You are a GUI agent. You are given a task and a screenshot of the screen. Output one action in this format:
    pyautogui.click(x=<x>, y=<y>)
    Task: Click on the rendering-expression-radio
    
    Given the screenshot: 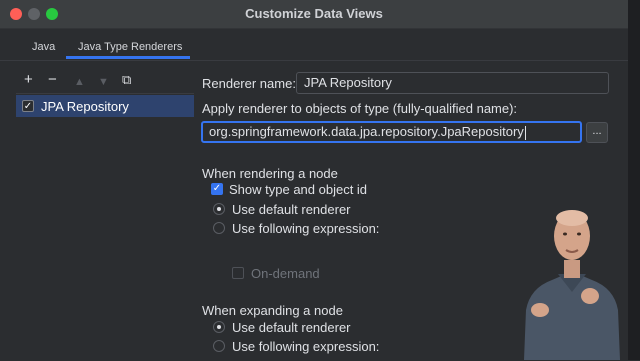 What is the action you would take?
    pyautogui.click(x=219, y=228)
    